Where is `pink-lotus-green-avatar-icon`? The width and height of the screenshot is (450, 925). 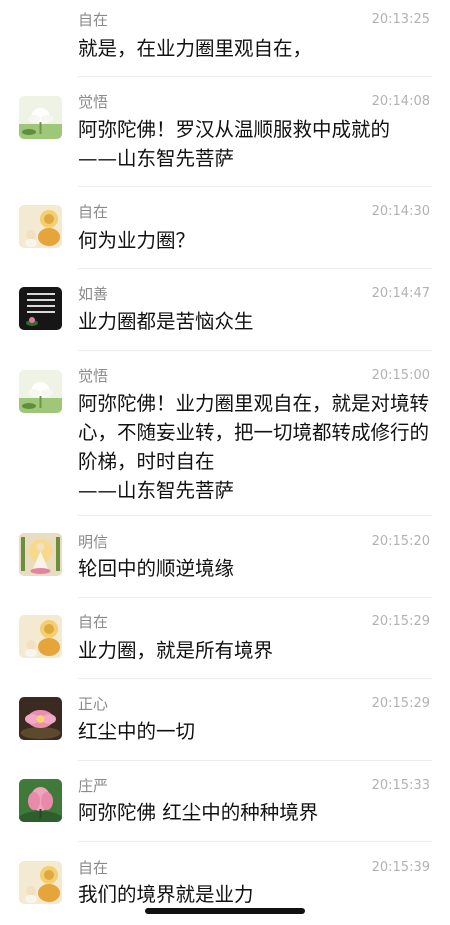 pink-lotus-green-avatar-icon is located at coordinates (40, 800).